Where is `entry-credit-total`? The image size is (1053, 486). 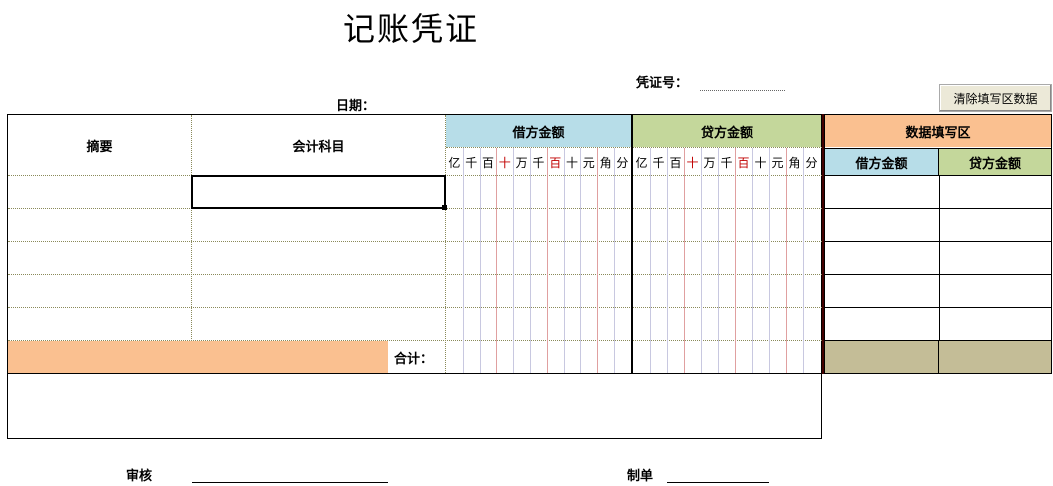
entry-credit-total is located at coordinates (995, 357).